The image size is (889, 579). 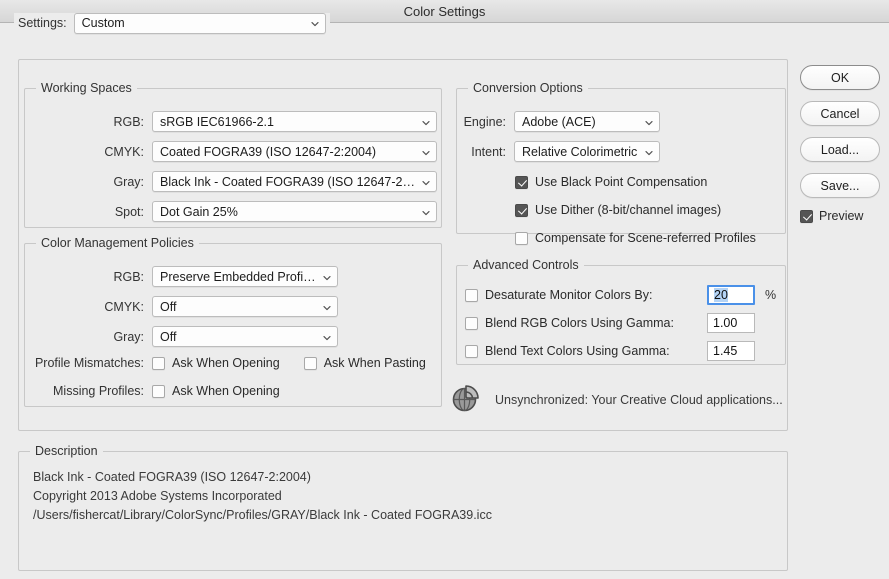 What do you see at coordinates (725, 351) in the screenshot?
I see `blend-text-gamma-value: 1.45` at bounding box center [725, 351].